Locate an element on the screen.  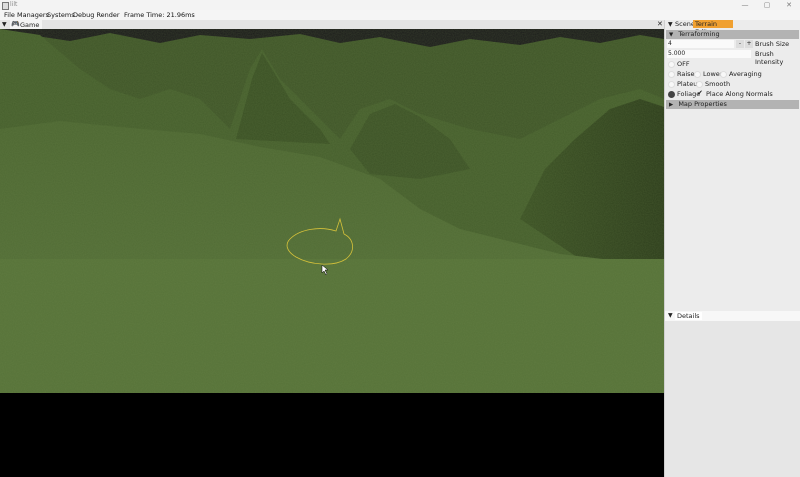
window-title: lilt is located at coordinates (14, 4).